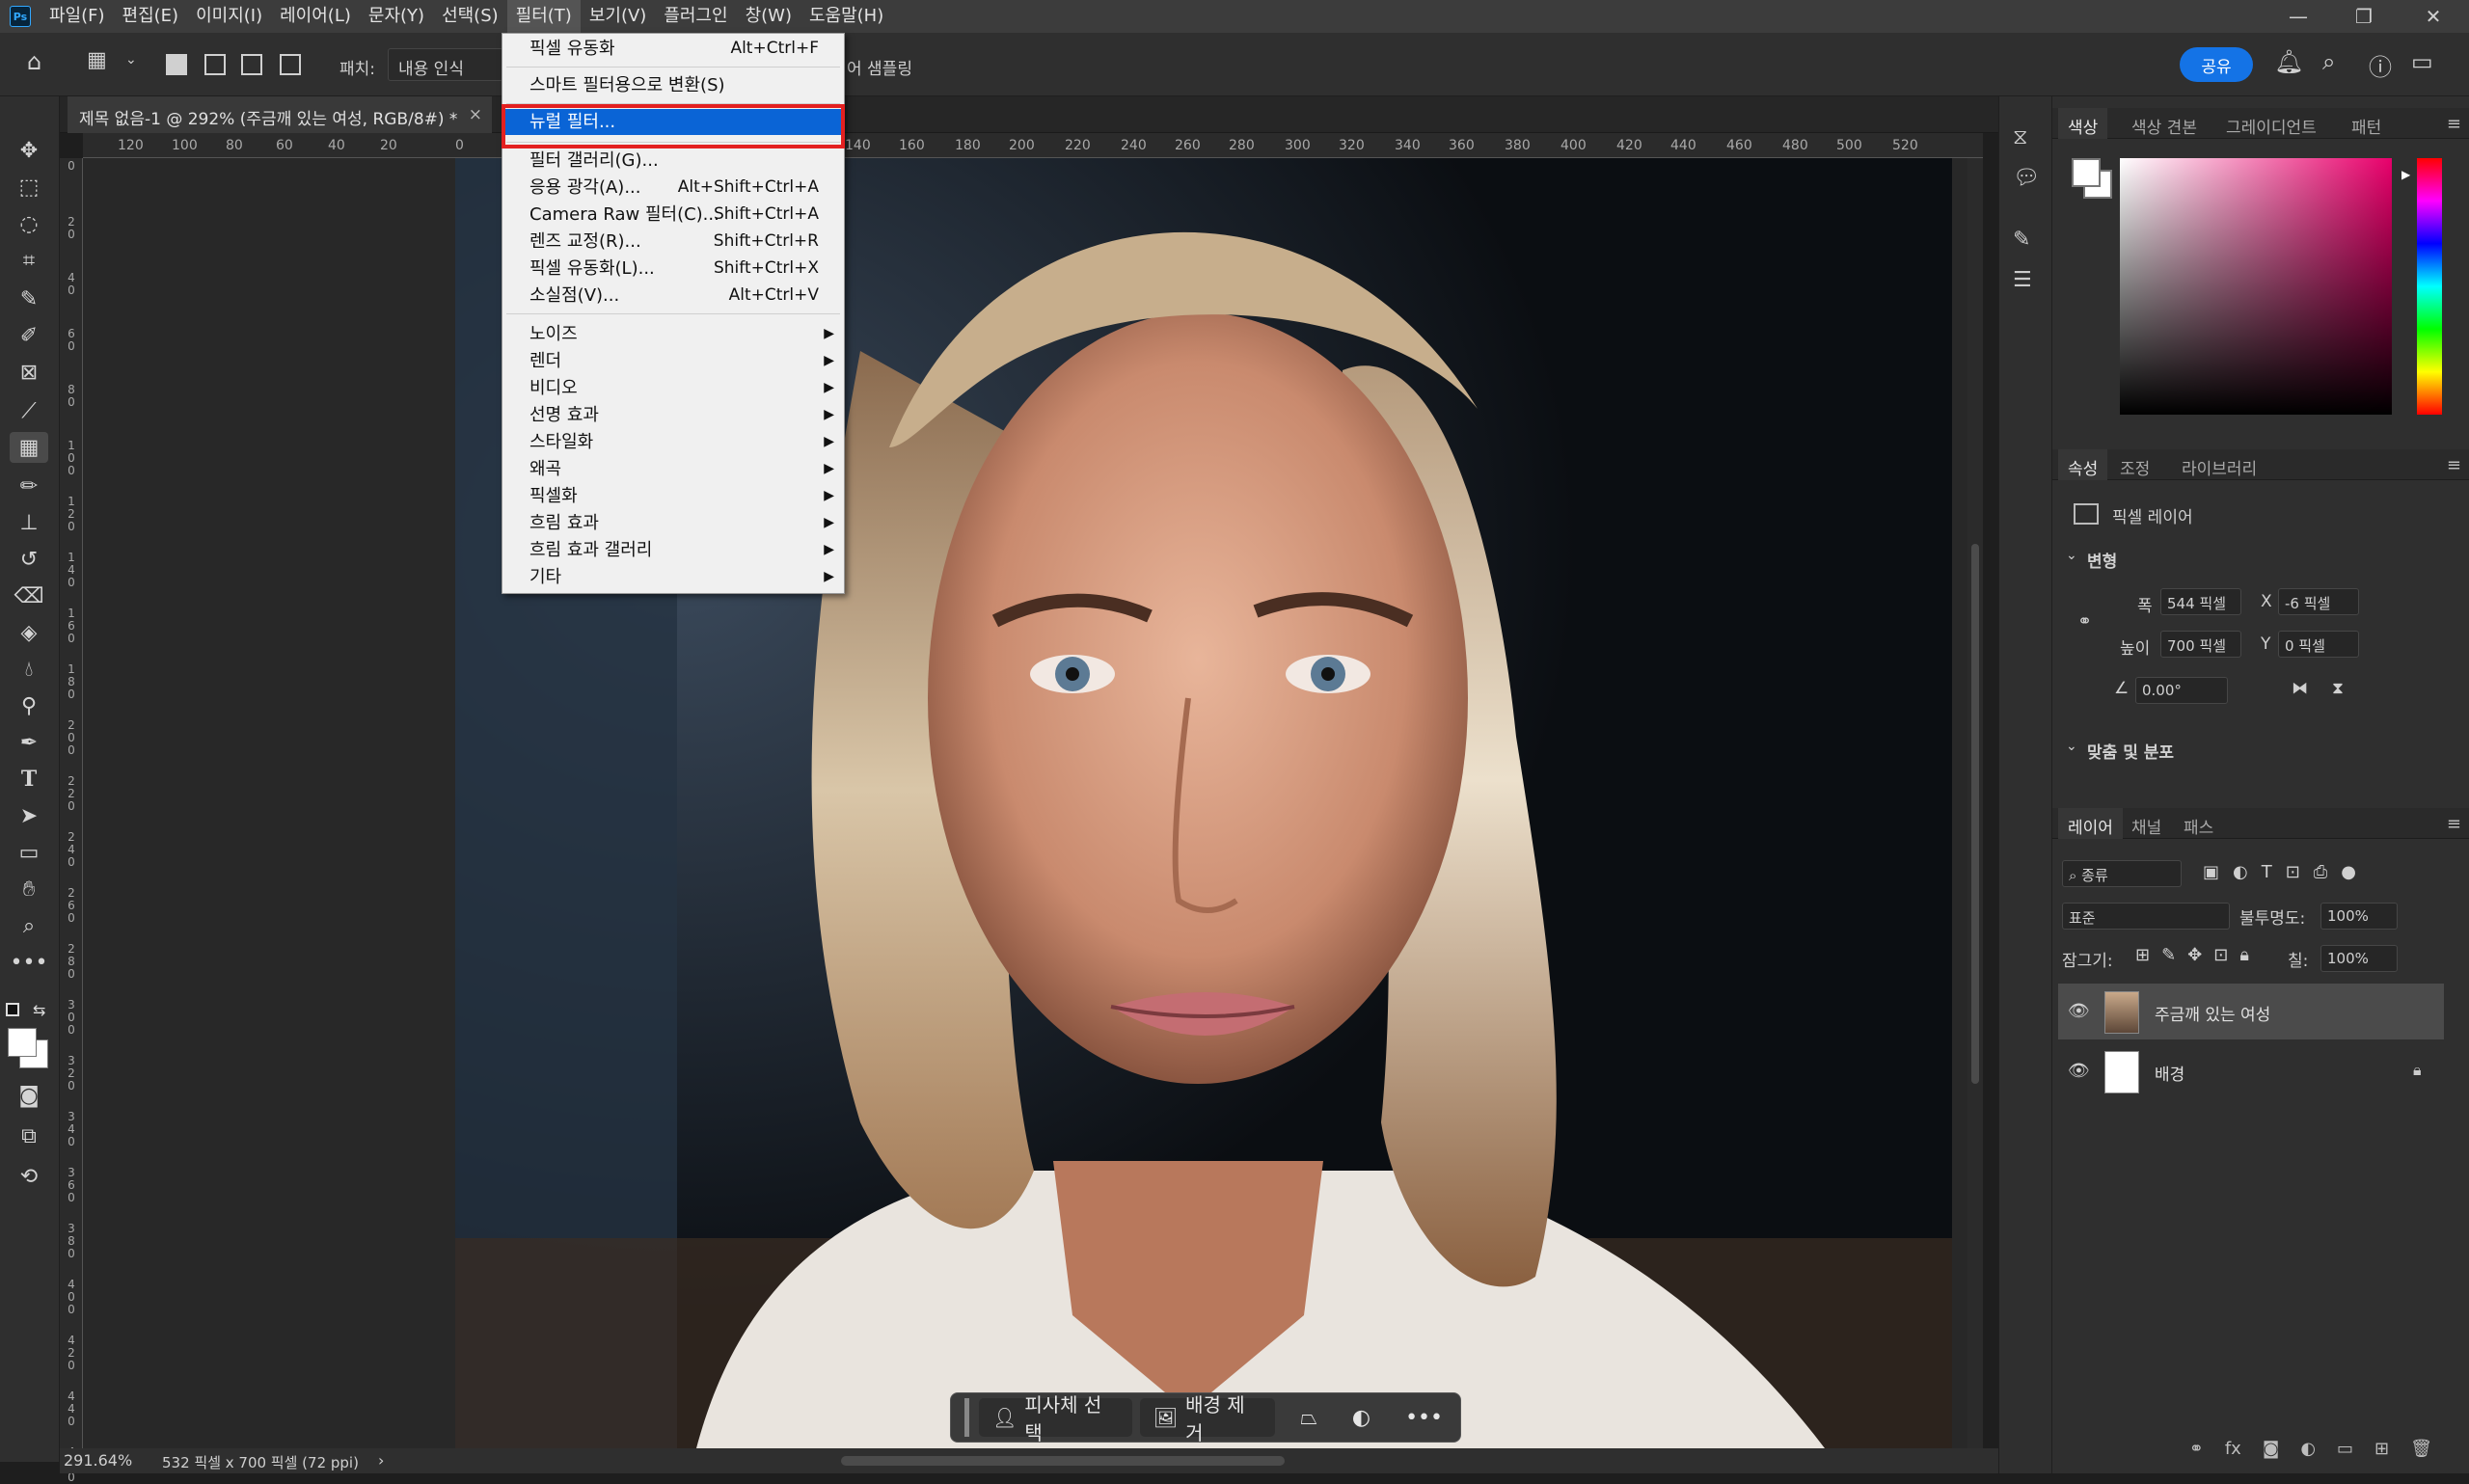 This screenshot has width=2469, height=1484. What do you see at coordinates (2130, 751) in the screenshot?
I see `align-distribute-header: 맞춤 및 분포` at bounding box center [2130, 751].